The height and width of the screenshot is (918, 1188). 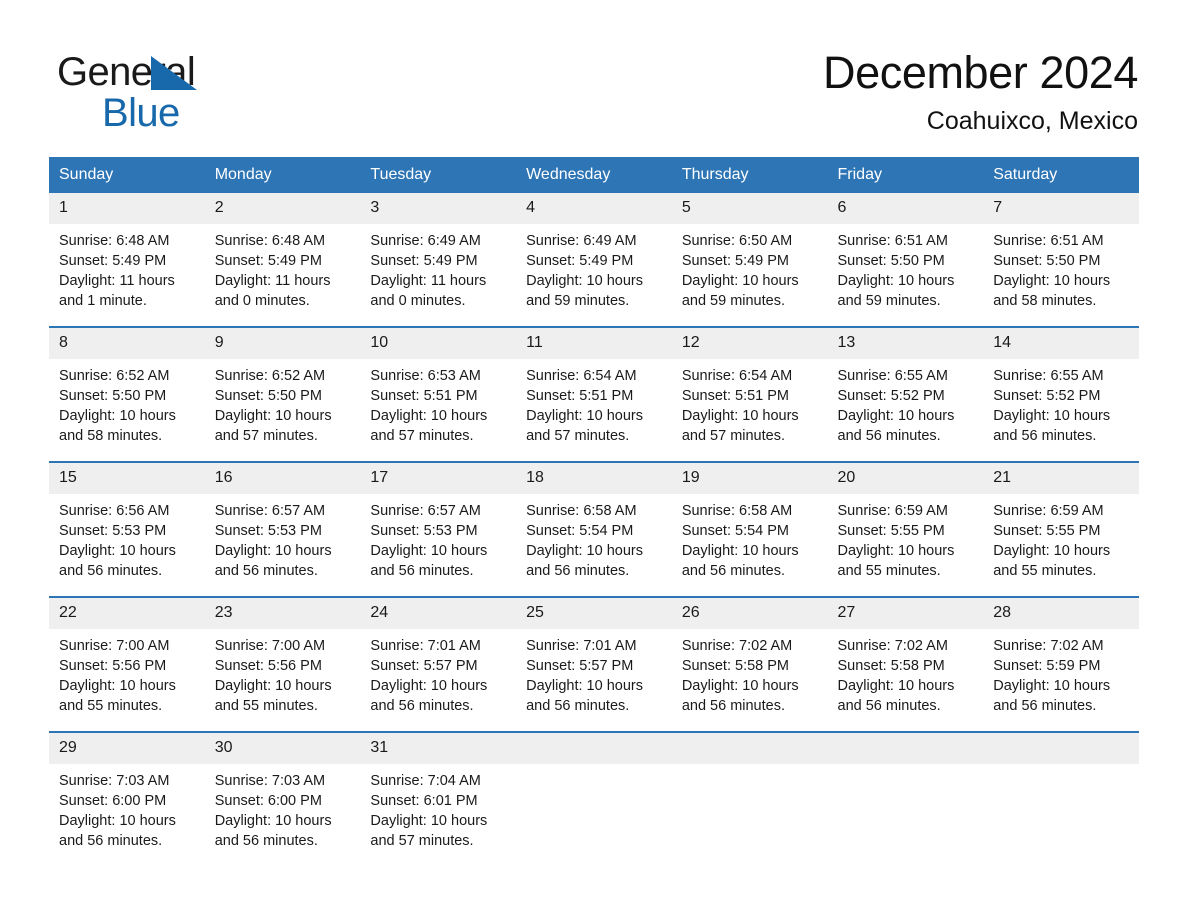 I want to click on sunset-text: Sunset: 5:57 PM, so click(x=424, y=666).